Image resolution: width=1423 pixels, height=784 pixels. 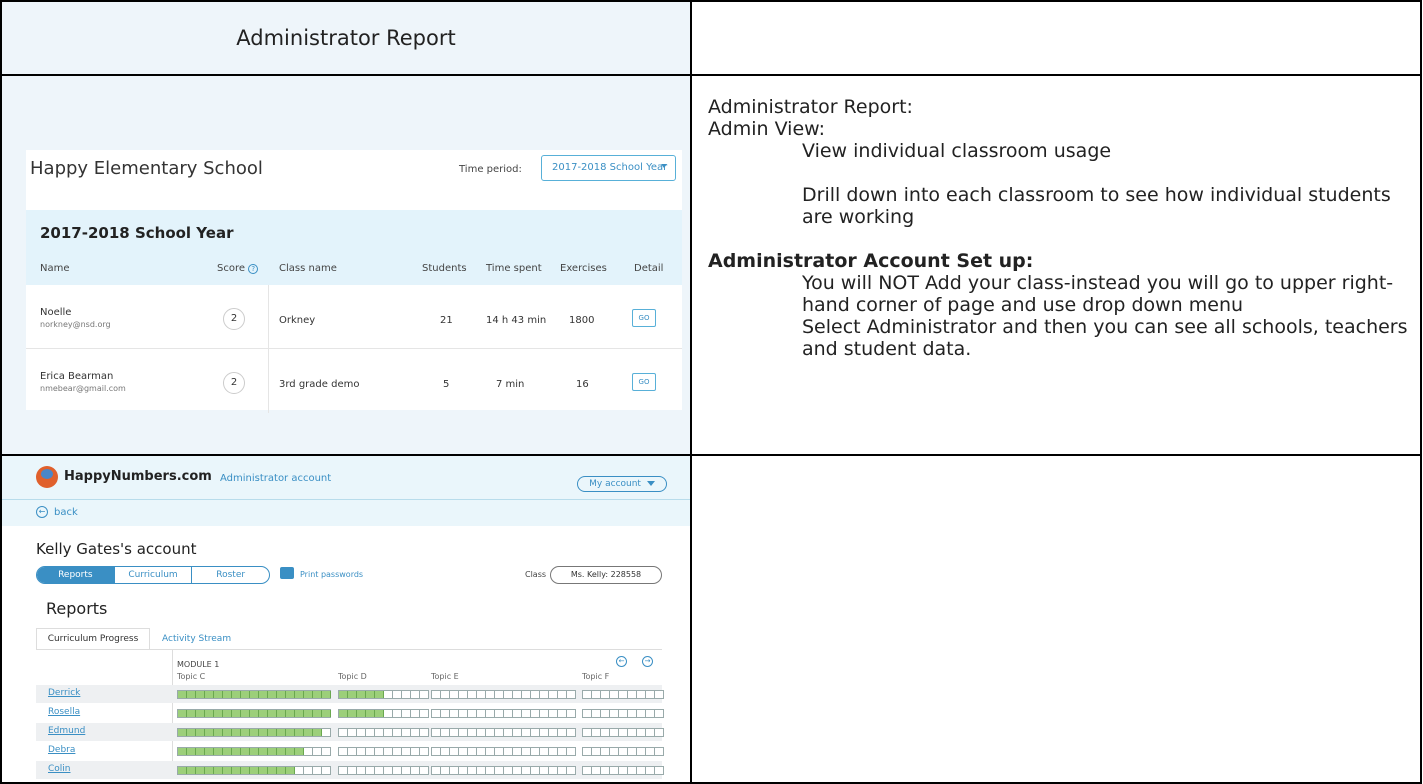 What do you see at coordinates (253, 269) in the screenshot?
I see `help-icon: ?` at bounding box center [253, 269].